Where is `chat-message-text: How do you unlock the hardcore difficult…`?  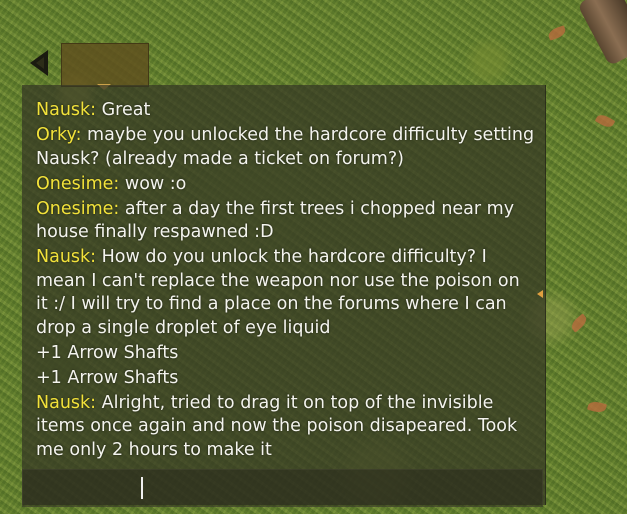
chat-message-text: How do you unlock the hardcore difficult… is located at coordinates (278, 292).